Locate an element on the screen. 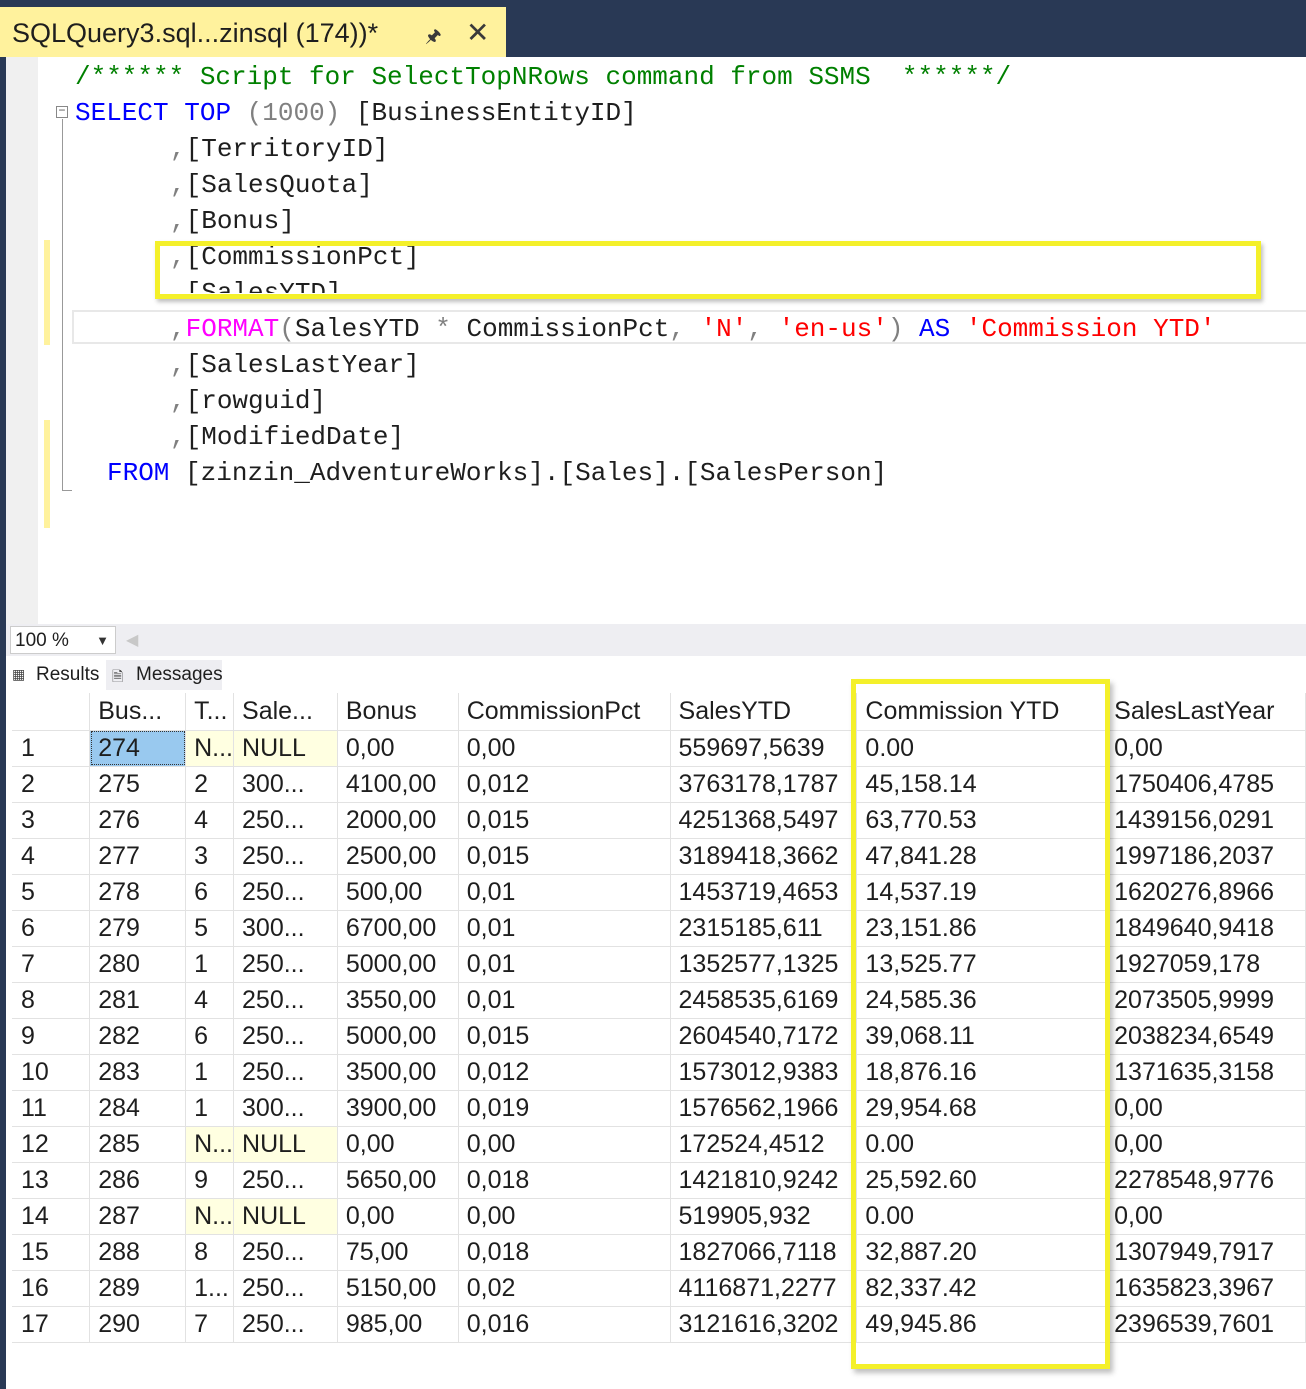 This screenshot has height=1389, width=1306. chevron-down-icon: ▼ is located at coordinates (102, 640).